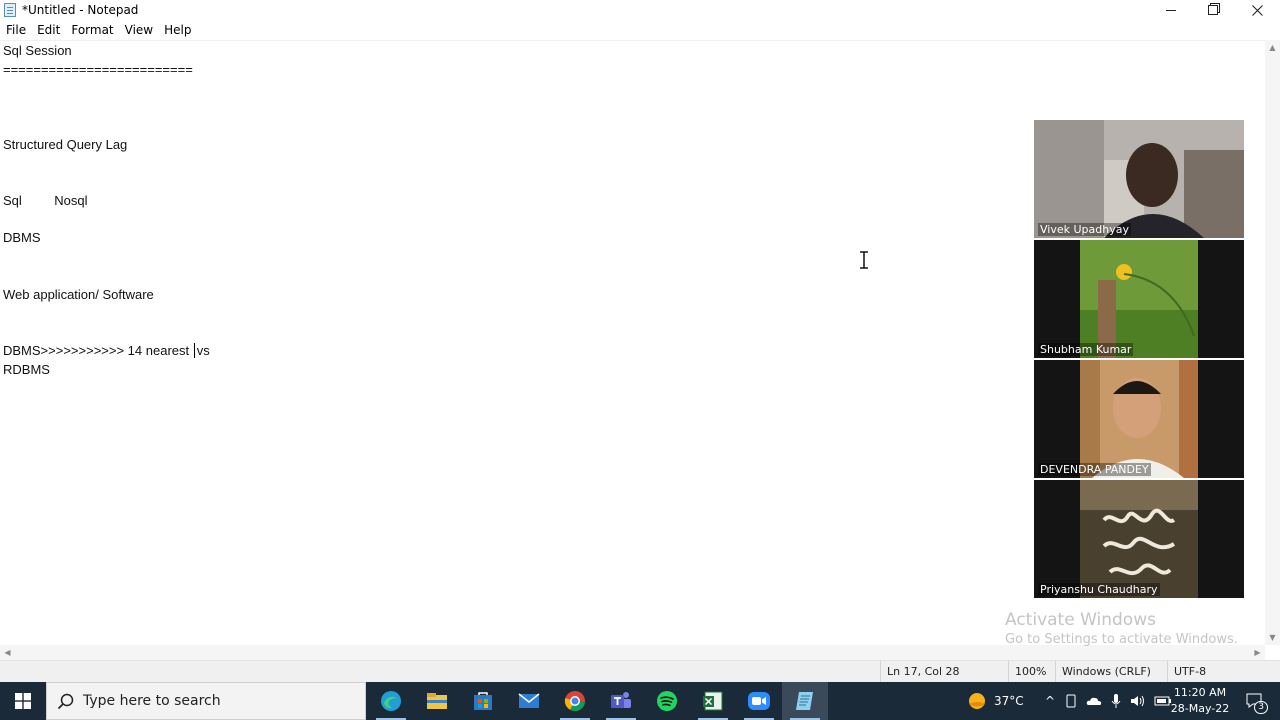 This screenshot has width=1280, height=720. What do you see at coordinates (1094, 469) in the screenshot?
I see `participant-name: DEVENDRA PANDEY` at bounding box center [1094, 469].